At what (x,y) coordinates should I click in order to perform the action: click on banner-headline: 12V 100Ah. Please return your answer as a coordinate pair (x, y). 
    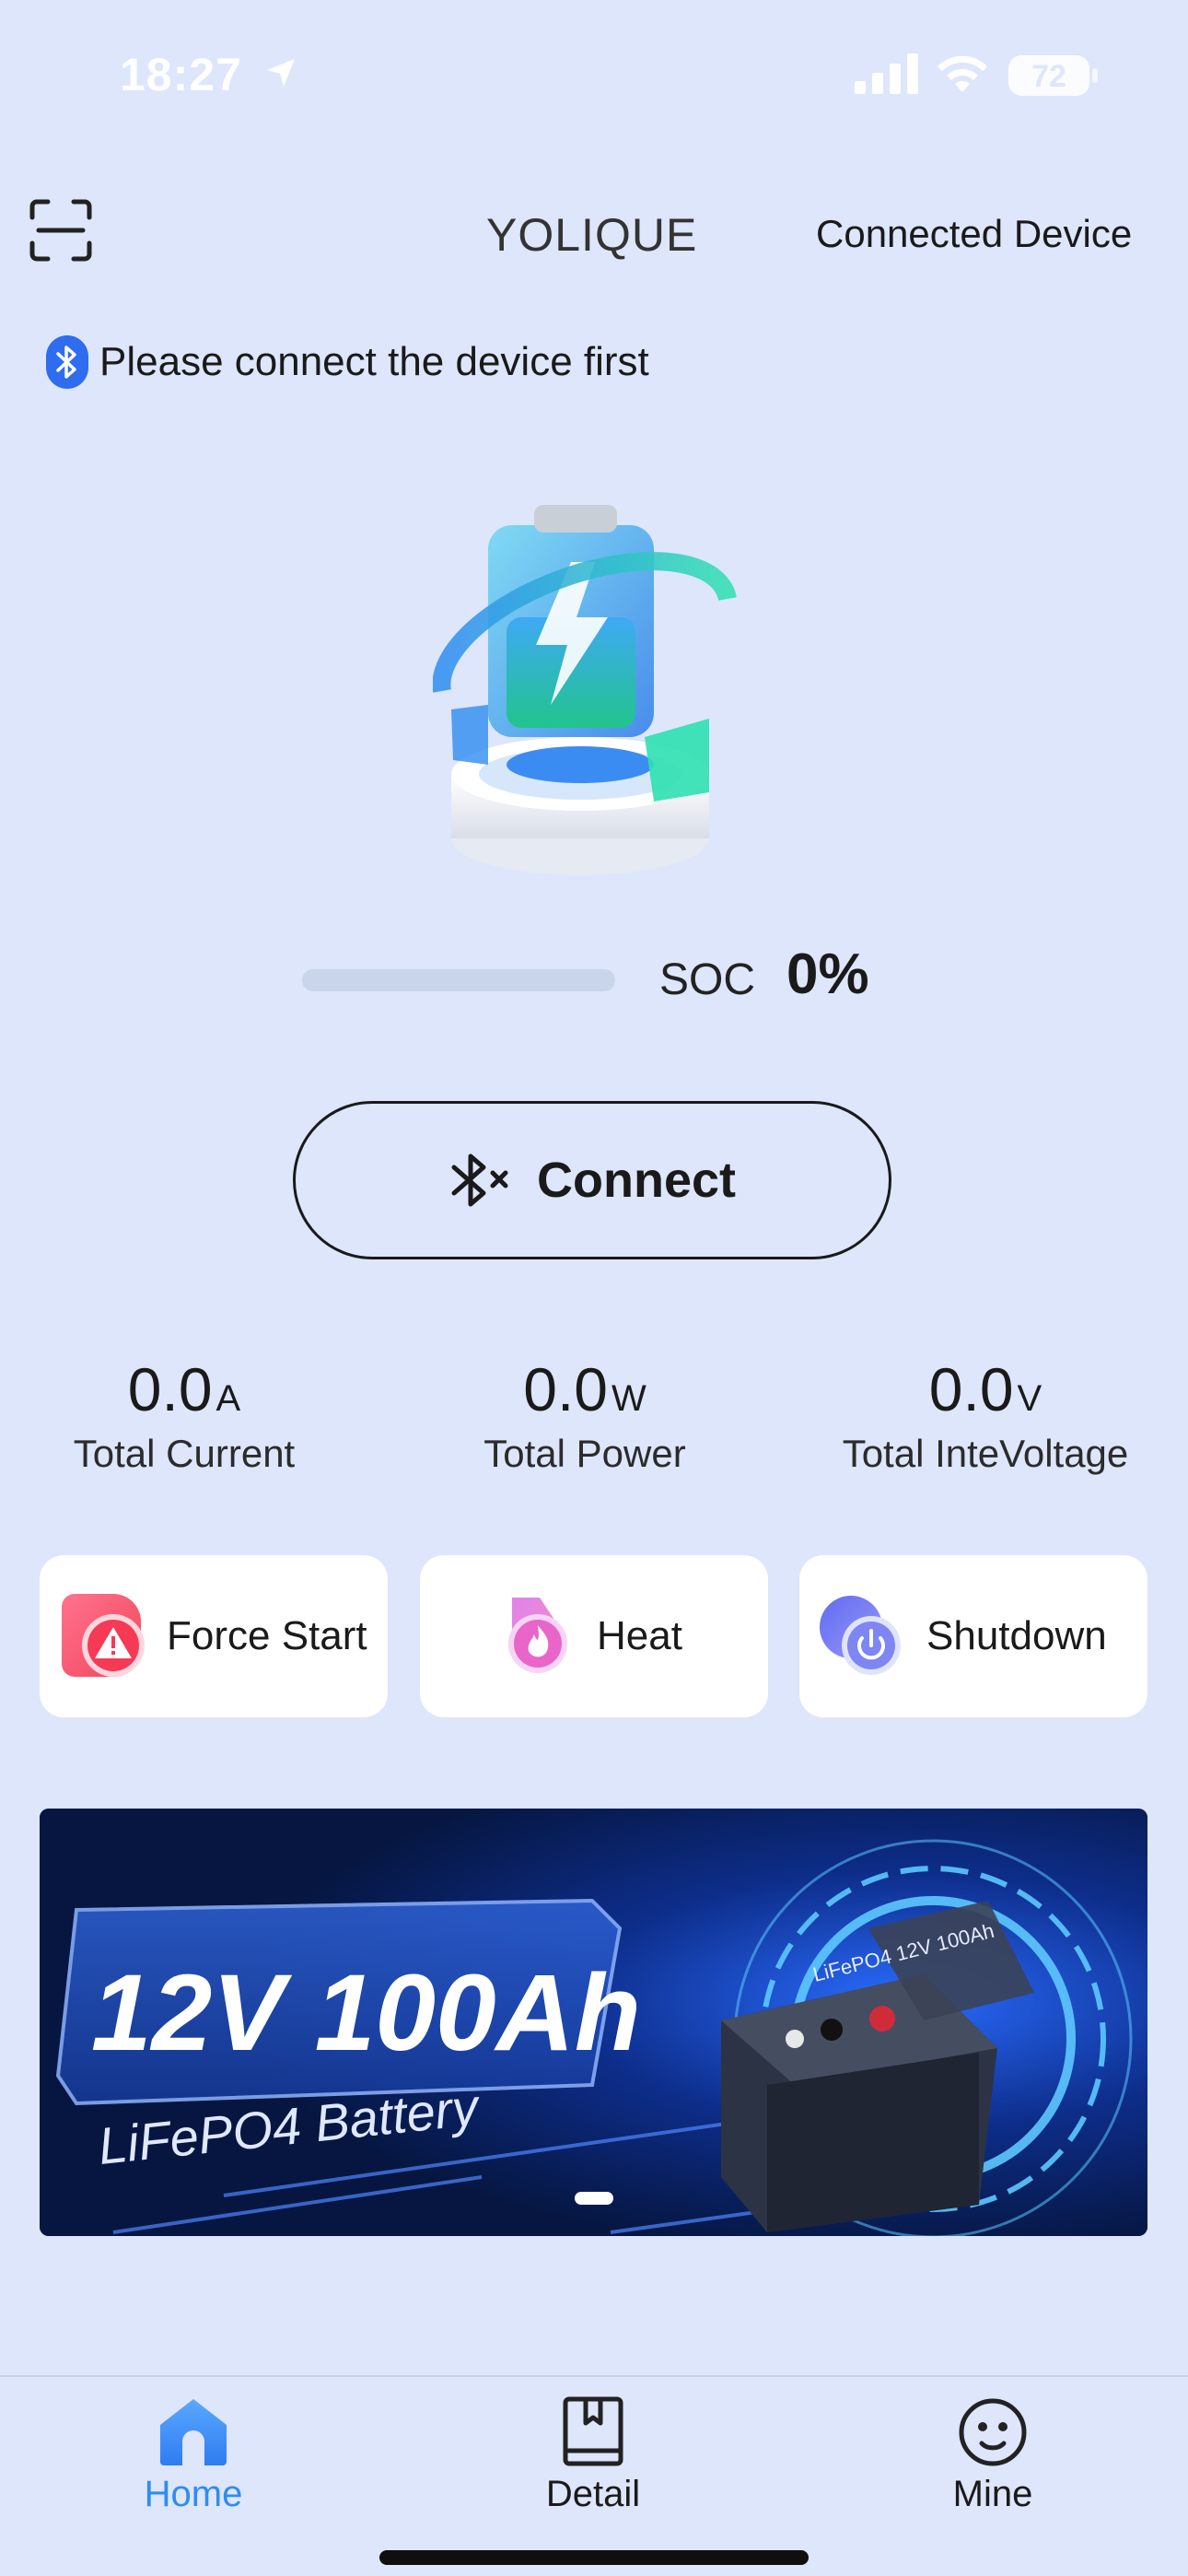
    Looking at the image, I should click on (366, 2013).